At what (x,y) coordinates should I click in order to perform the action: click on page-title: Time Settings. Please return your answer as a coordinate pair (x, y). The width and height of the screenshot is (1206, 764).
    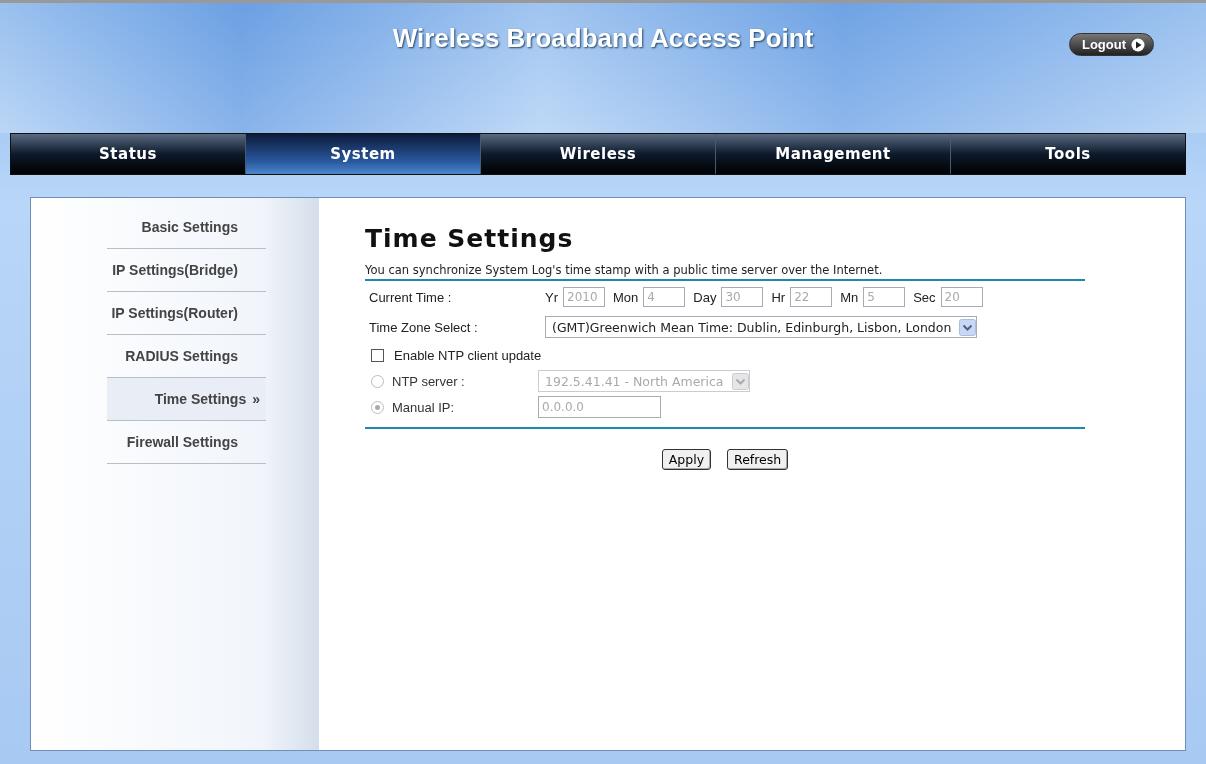
    Looking at the image, I should click on (470, 238).